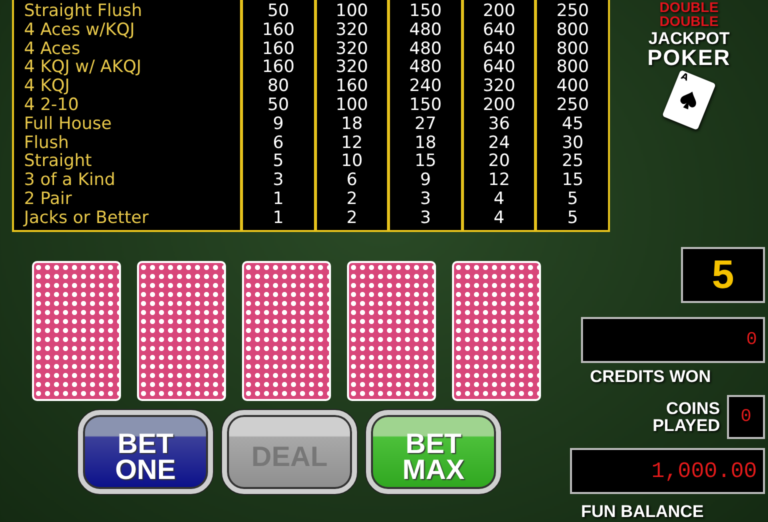  What do you see at coordinates (425, 124) in the screenshot?
I see `payout-value: 27` at bounding box center [425, 124].